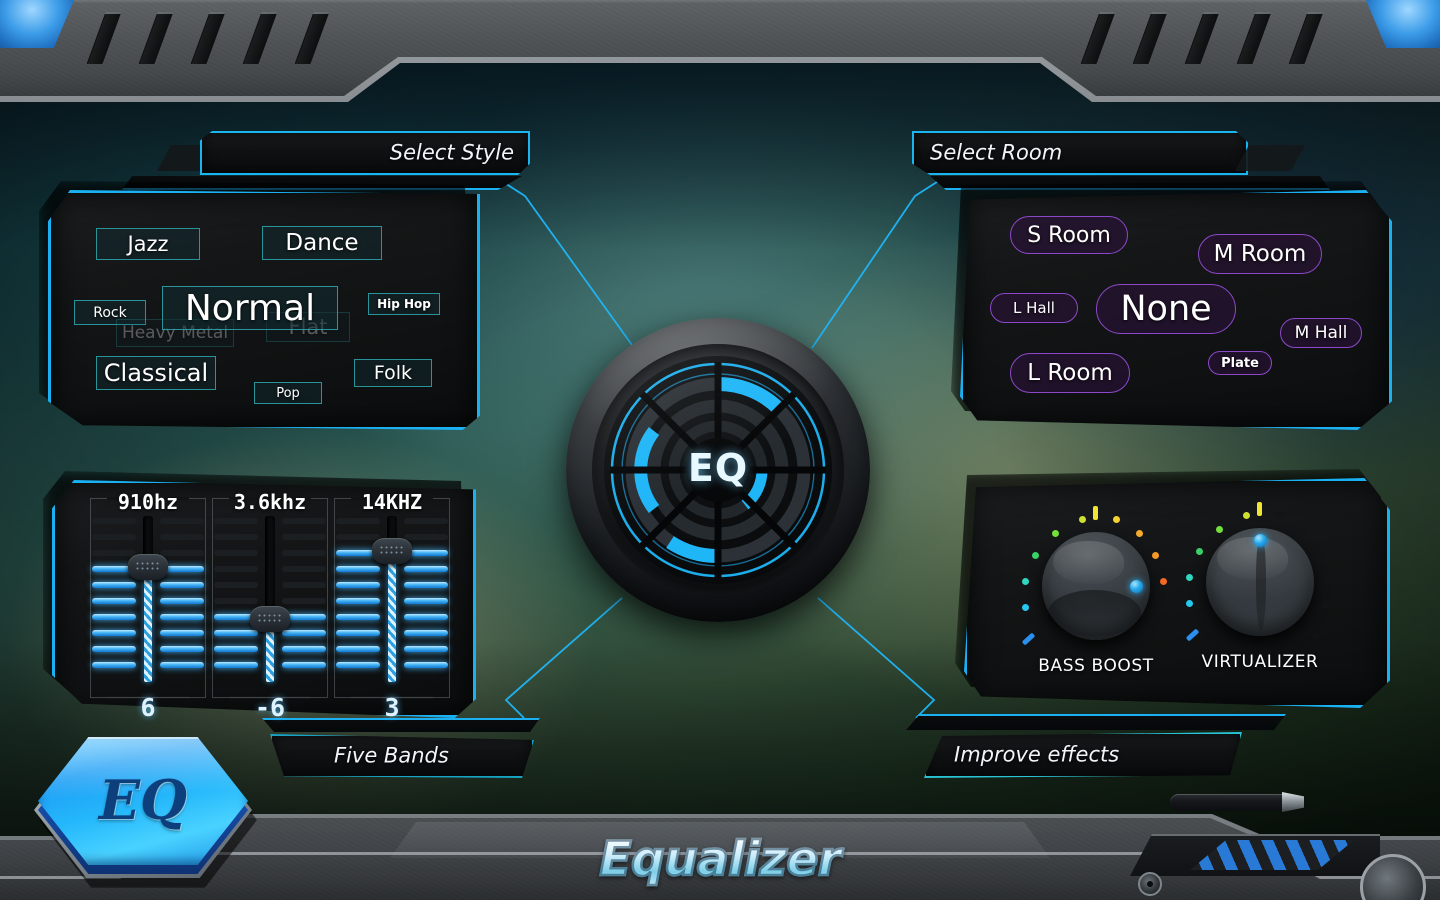  I want to click on band-value-readout: 3, so click(392, 707).